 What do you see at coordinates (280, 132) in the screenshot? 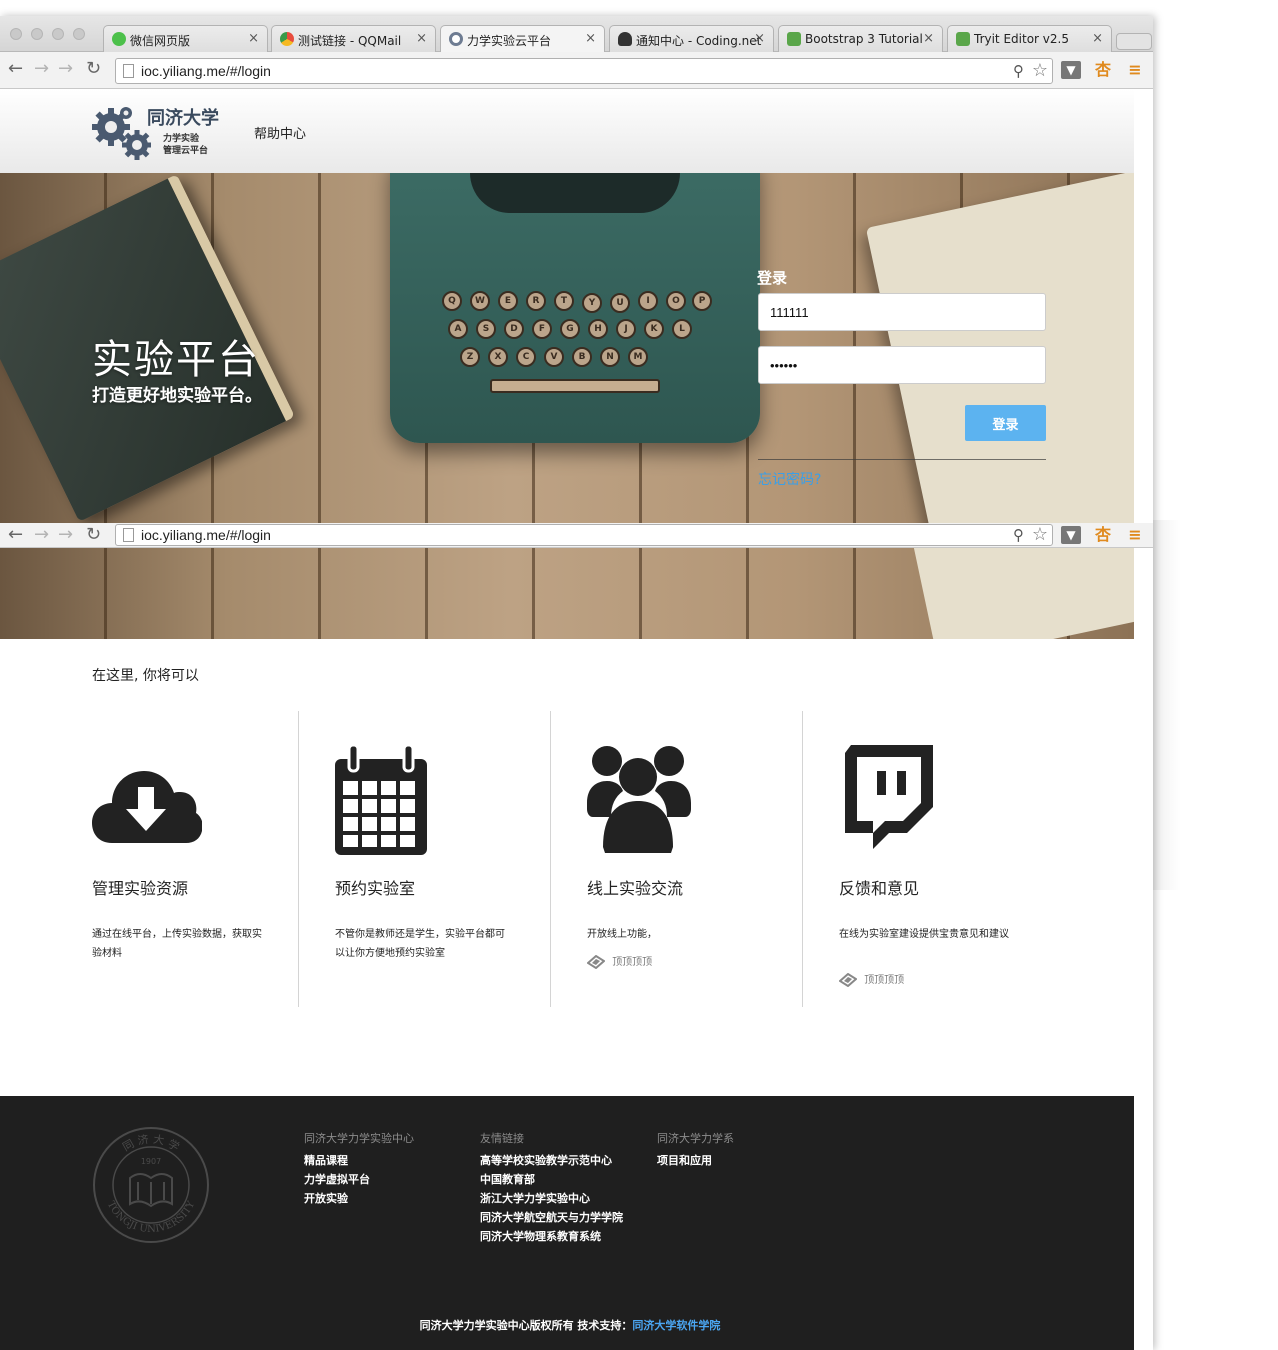
I see `nav-help-link: 帮助中心` at bounding box center [280, 132].